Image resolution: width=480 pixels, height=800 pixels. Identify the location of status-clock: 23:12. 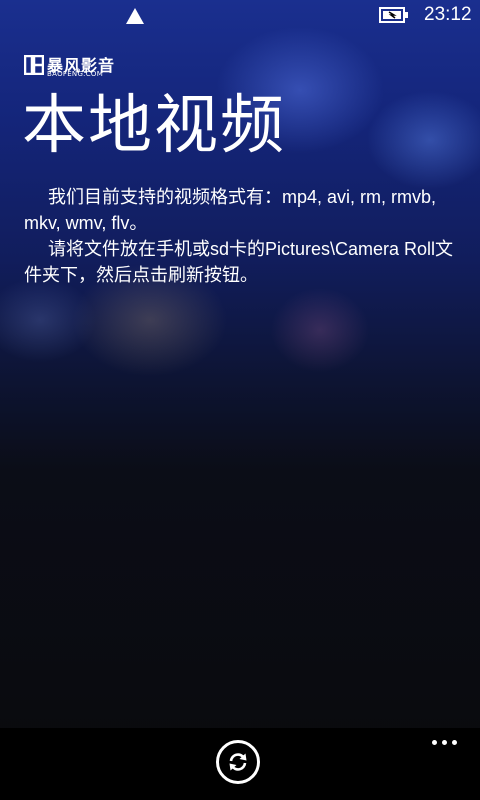
(448, 14).